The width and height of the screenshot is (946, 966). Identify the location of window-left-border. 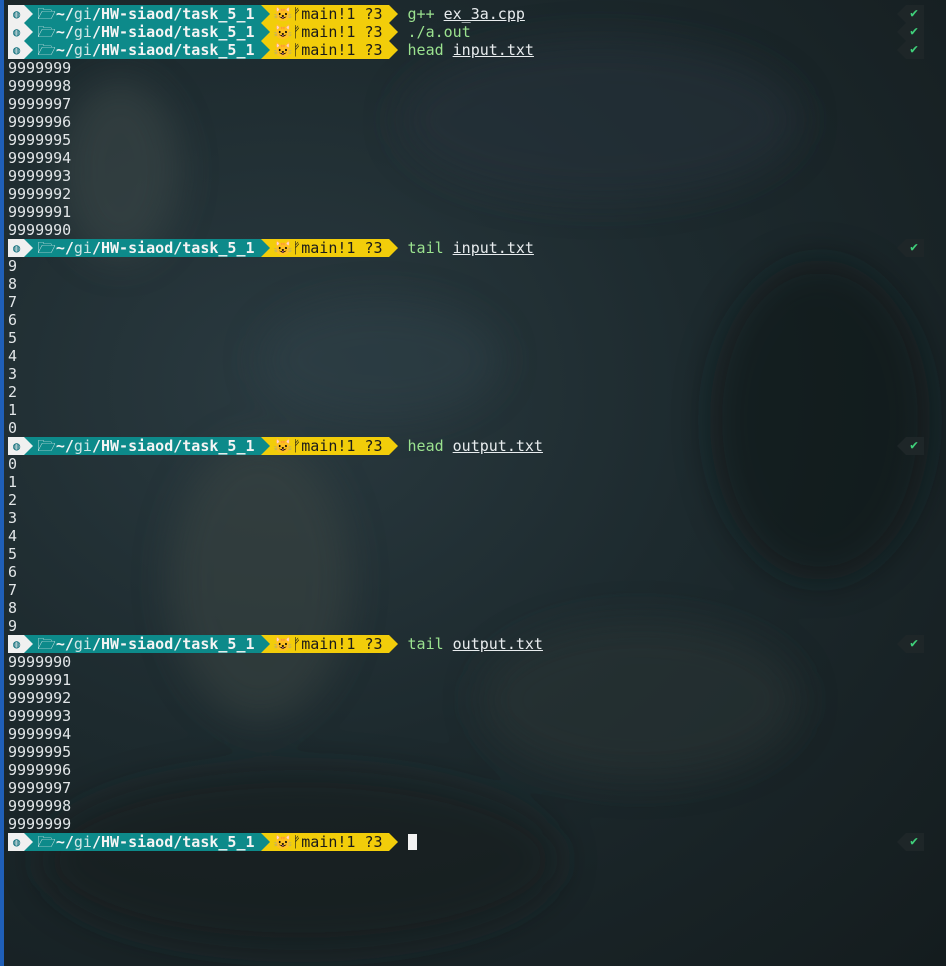
(2, 483).